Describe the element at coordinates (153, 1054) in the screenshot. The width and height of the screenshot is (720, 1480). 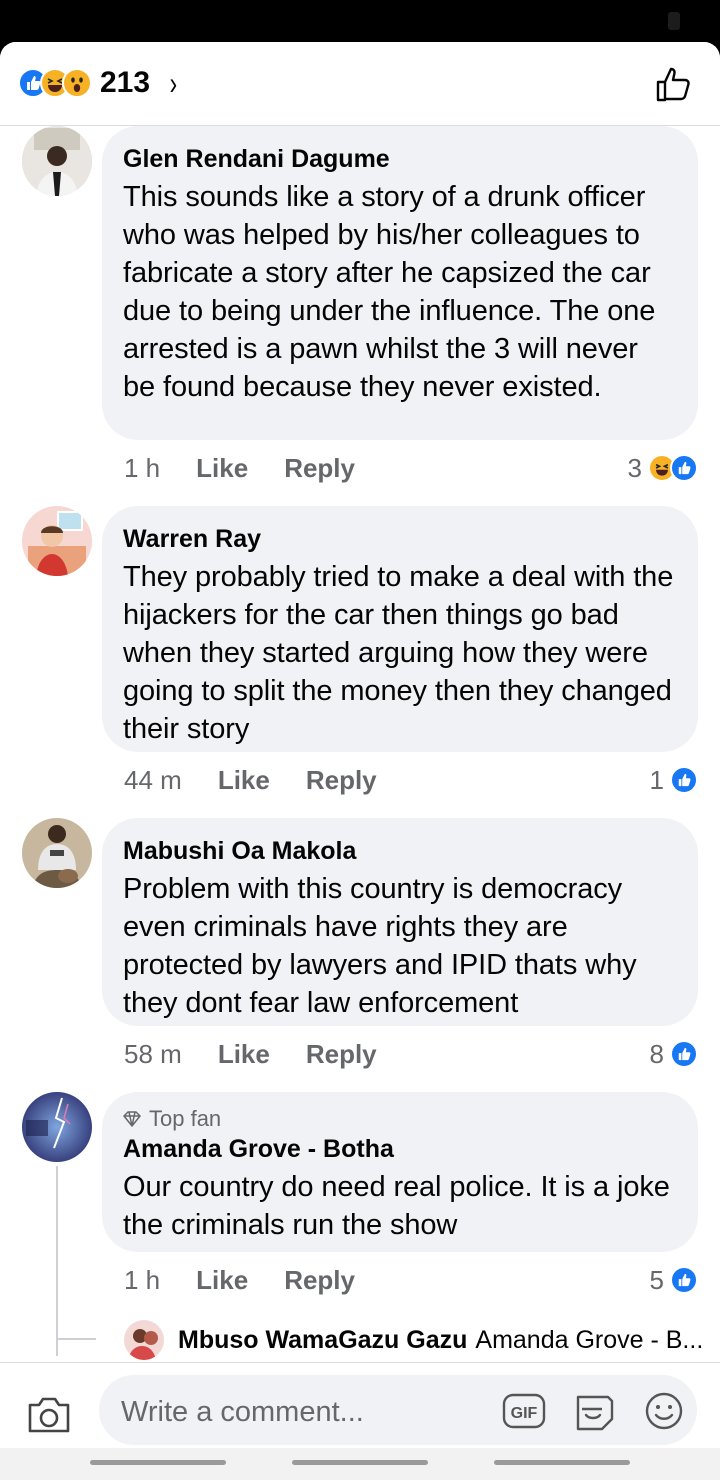
I see `comment-time: 58 m` at that location.